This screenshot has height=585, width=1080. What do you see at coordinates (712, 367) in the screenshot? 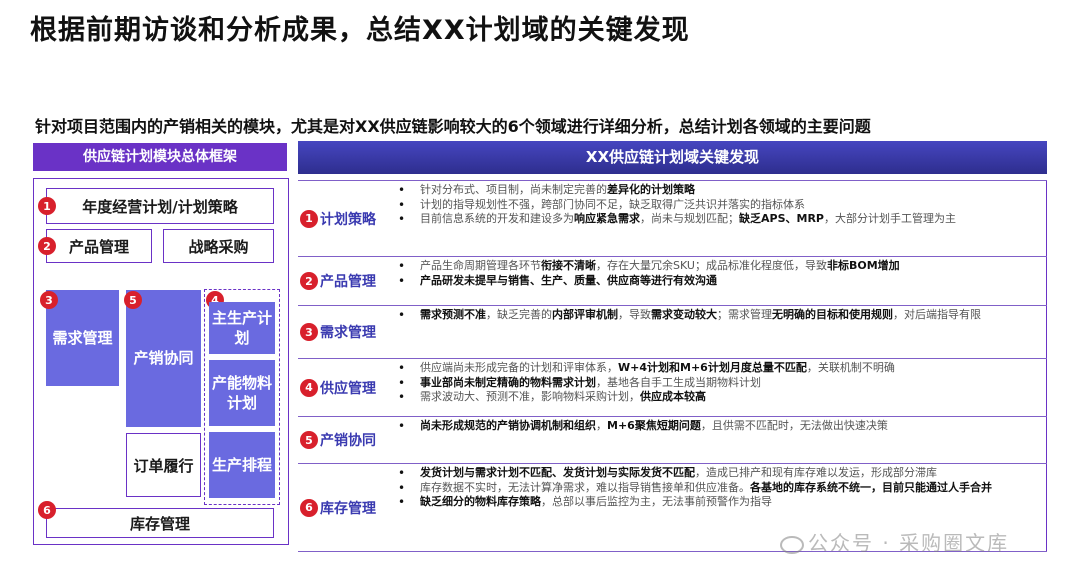
I see `bullet-emphasis: W+4计划和M+6计划月度总量不匹配` at bounding box center [712, 367].